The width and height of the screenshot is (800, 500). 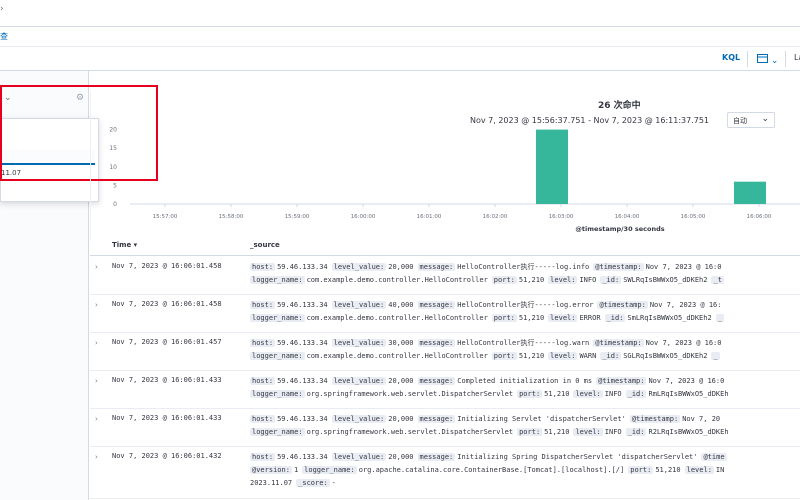 I want to click on sort-icon: ▾, so click(x=135, y=245).